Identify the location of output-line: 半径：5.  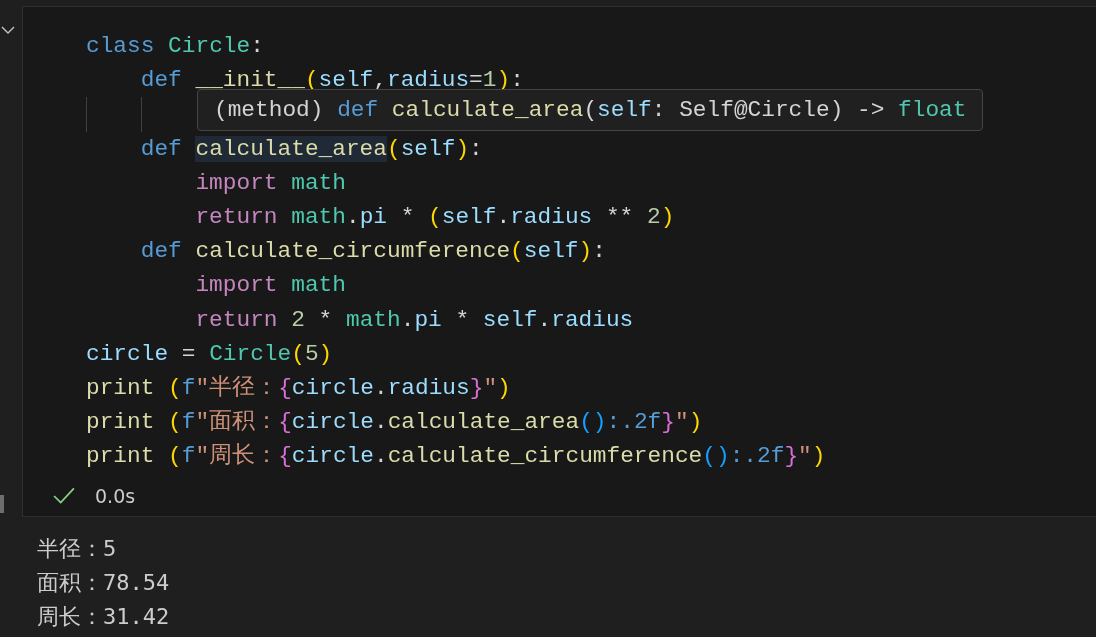
(77, 549).